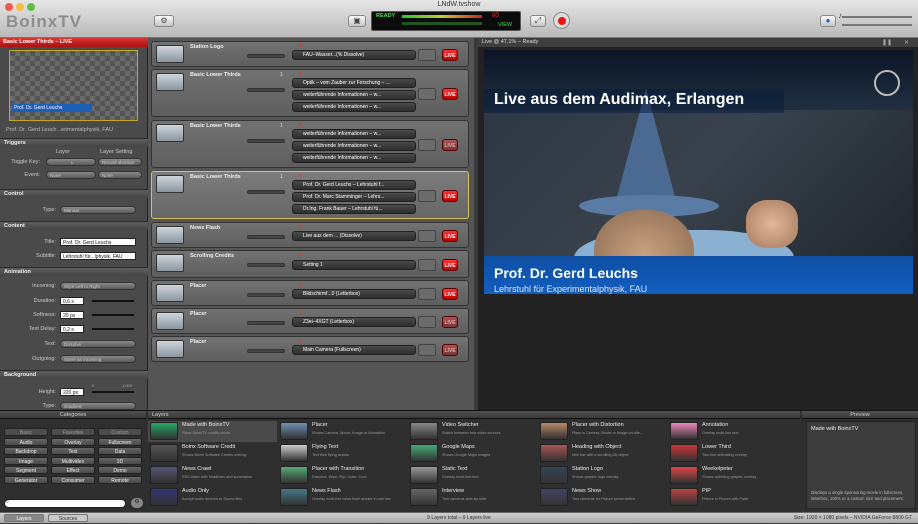 Image resolution: width=918 pixels, height=524 pixels. Describe the element at coordinates (98, 256) in the screenshot. I see `subtitle-field: Lehrstuhl für...lphysik, FAU` at that location.